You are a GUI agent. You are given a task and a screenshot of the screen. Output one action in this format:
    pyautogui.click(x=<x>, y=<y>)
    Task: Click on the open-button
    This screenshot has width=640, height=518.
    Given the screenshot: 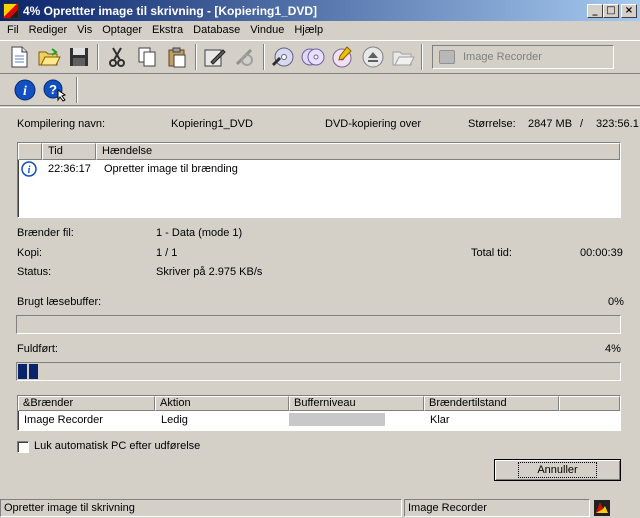 What is the action you would take?
    pyautogui.click(x=49, y=57)
    